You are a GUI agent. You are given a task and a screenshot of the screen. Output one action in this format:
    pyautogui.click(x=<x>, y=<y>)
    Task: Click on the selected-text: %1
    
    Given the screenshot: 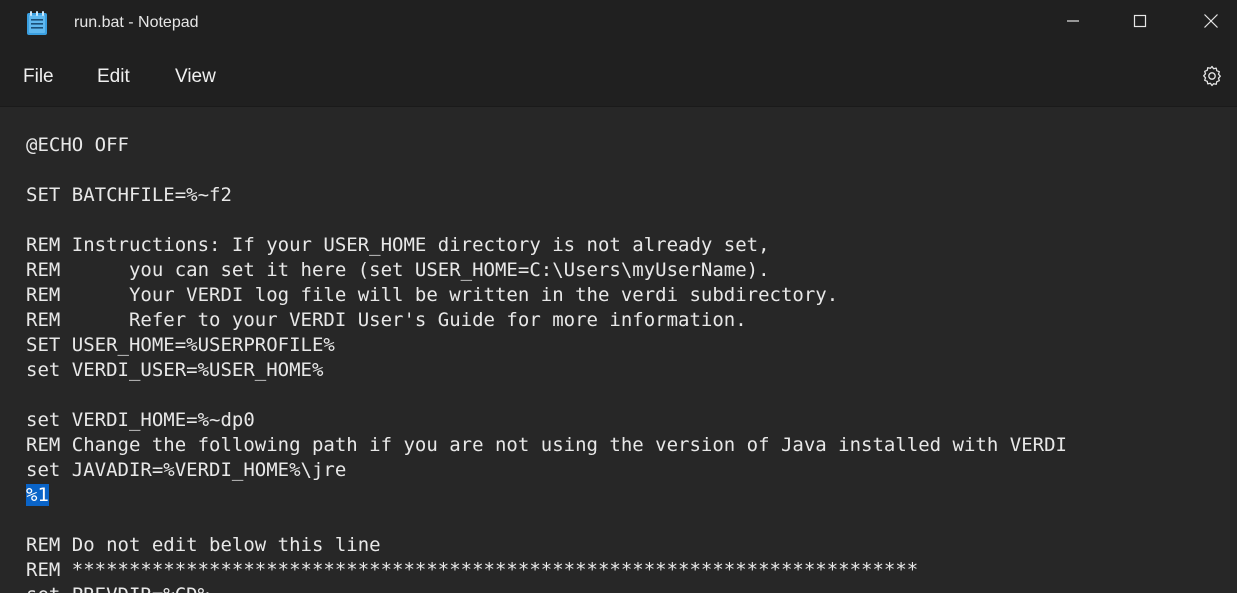 What is the action you would take?
    pyautogui.click(x=37, y=495)
    